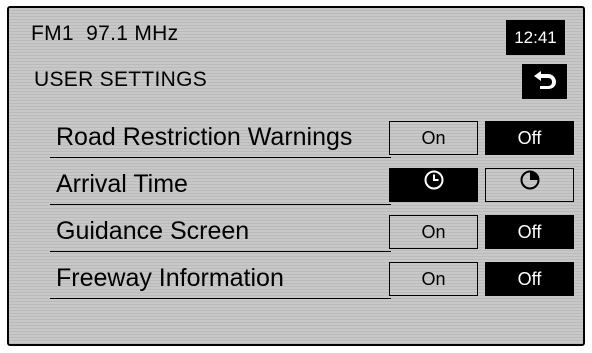  What do you see at coordinates (170, 278) in the screenshot?
I see `setting-label: Freeway Information` at bounding box center [170, 278].